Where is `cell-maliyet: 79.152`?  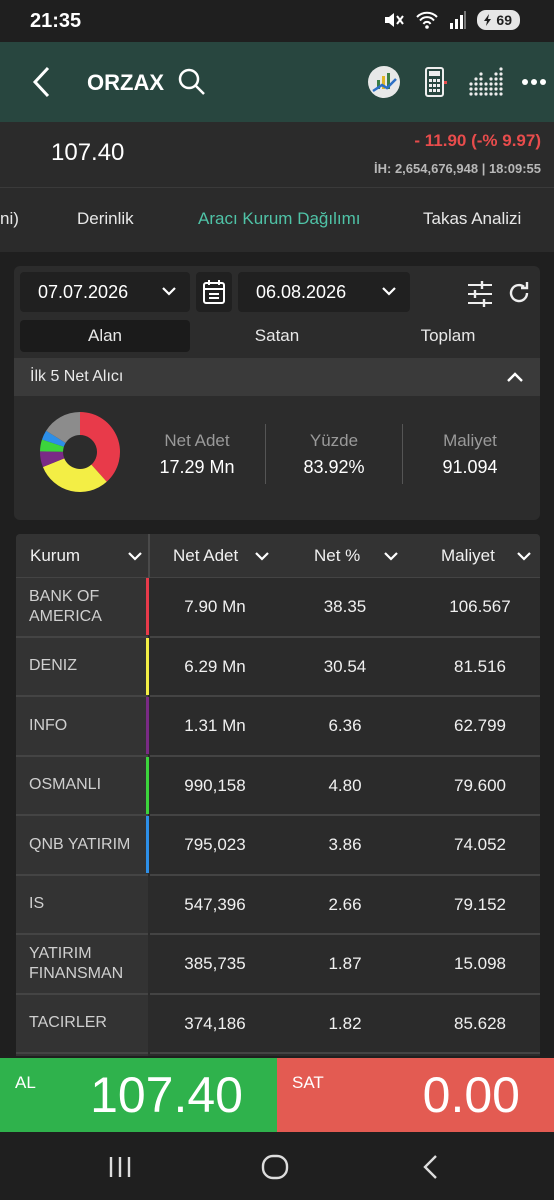 cell-maliyet: 79.152 is located at coordinates (480, 904).